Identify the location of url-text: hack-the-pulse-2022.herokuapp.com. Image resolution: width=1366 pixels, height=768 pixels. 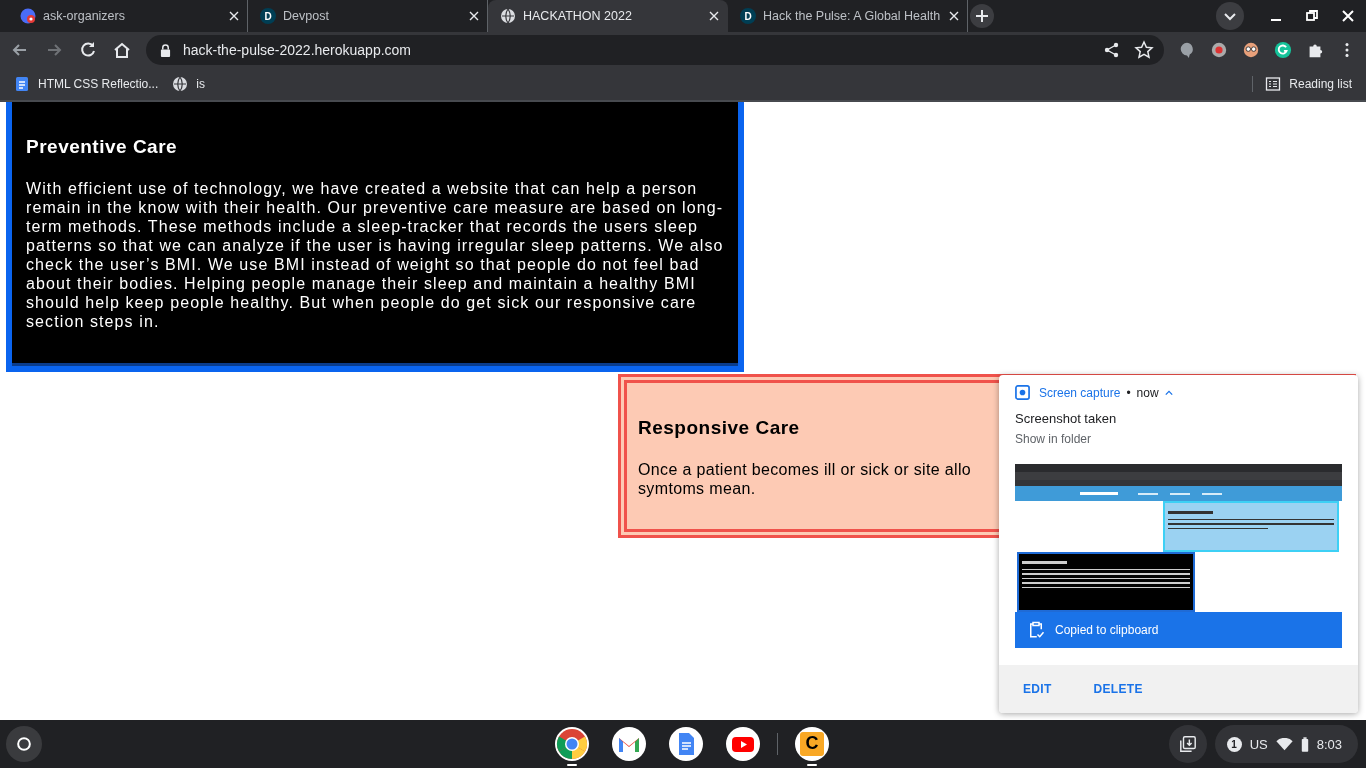
(297, 50).